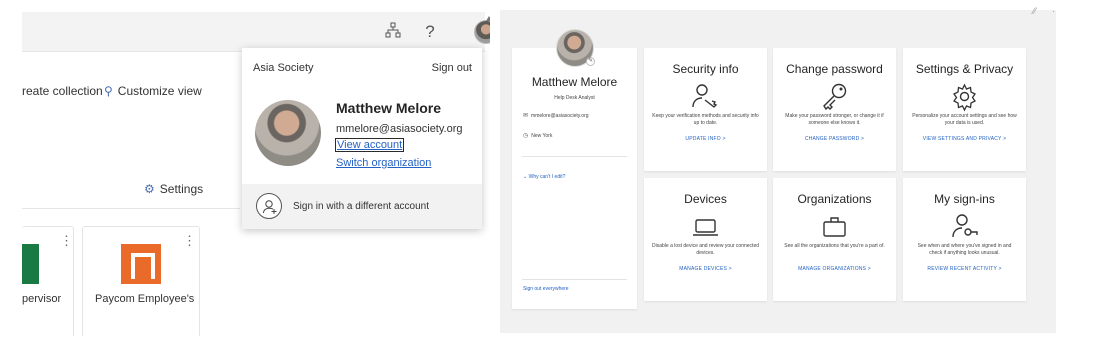 Image resolution: width=1111 pixels, height=355 pixels. I want to click on profile-email-row: ✉ mmelore@asiasociety.org, so click(556, 115).